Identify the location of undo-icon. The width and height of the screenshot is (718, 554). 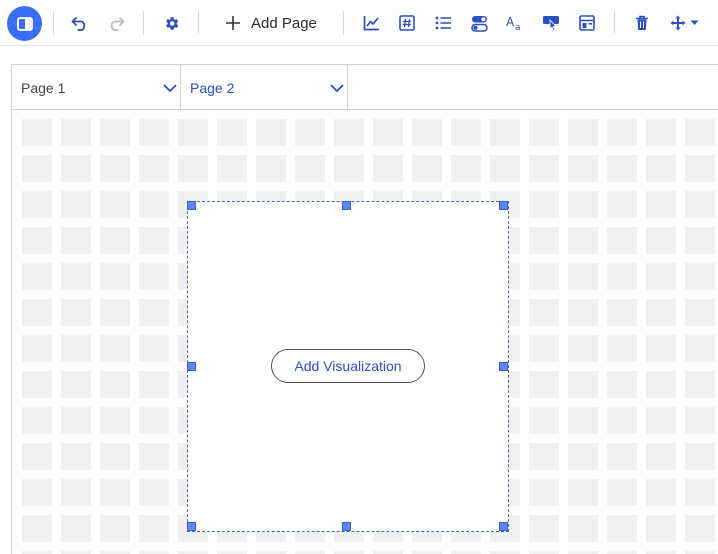
(78, 24).